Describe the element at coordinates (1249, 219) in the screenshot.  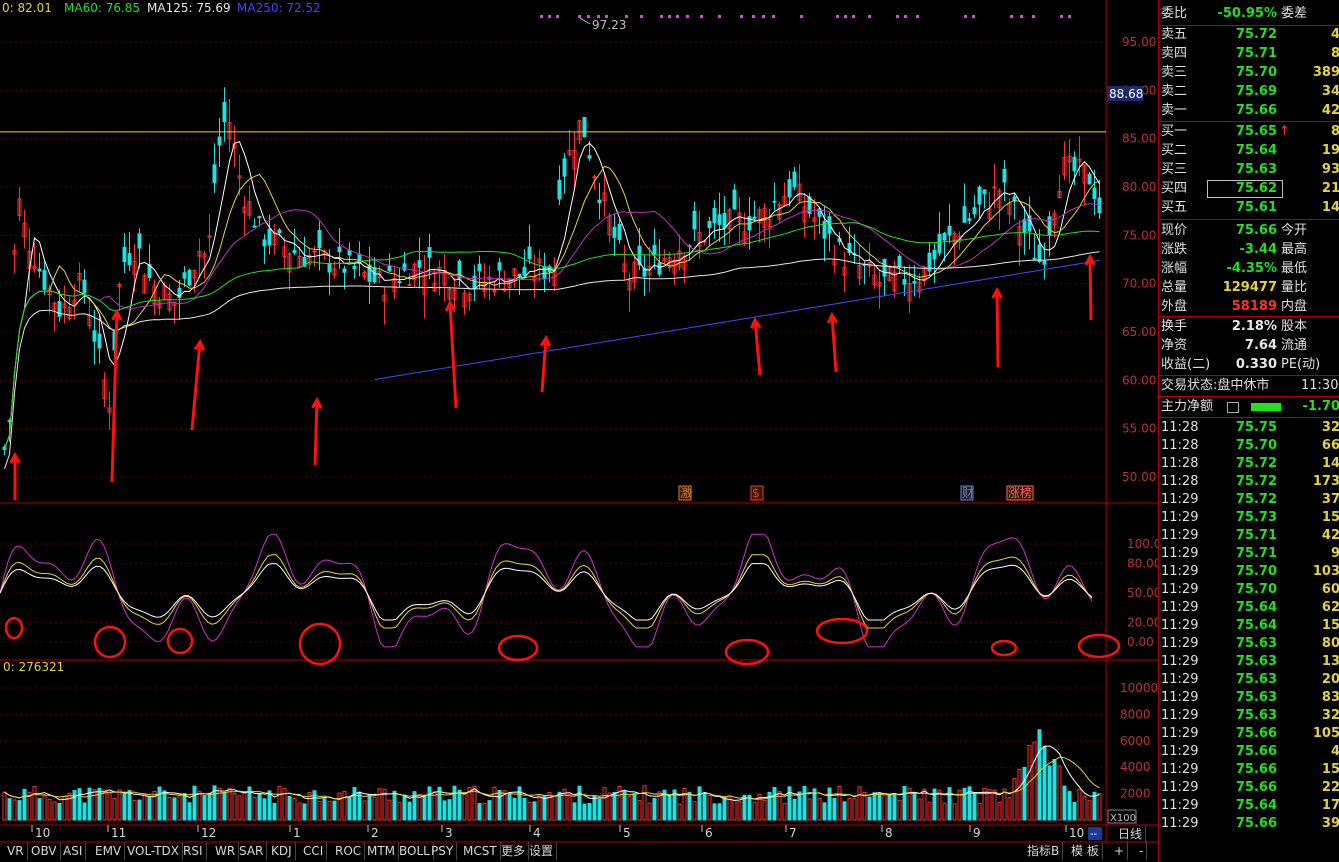
I see `divider` at that location.